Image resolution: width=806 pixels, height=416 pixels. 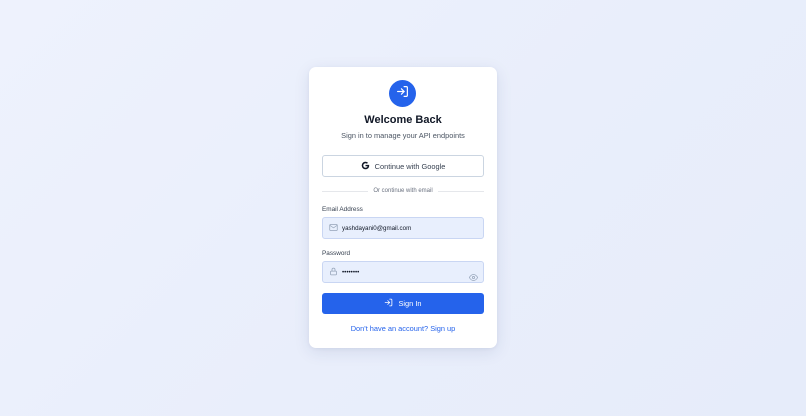 I want to click on google-signin-button: Continue with Google, so click(x=403, y=166).